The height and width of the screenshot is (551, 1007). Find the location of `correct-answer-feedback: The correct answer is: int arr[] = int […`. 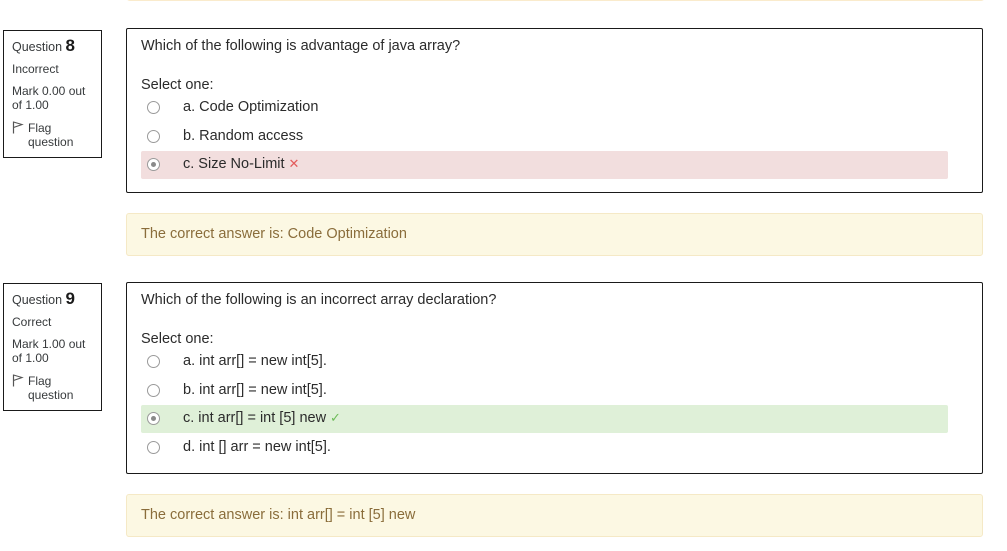

correct-answer-feedback: The correct answer is: int arr[] = int [… is located at coordinates (278, 515).